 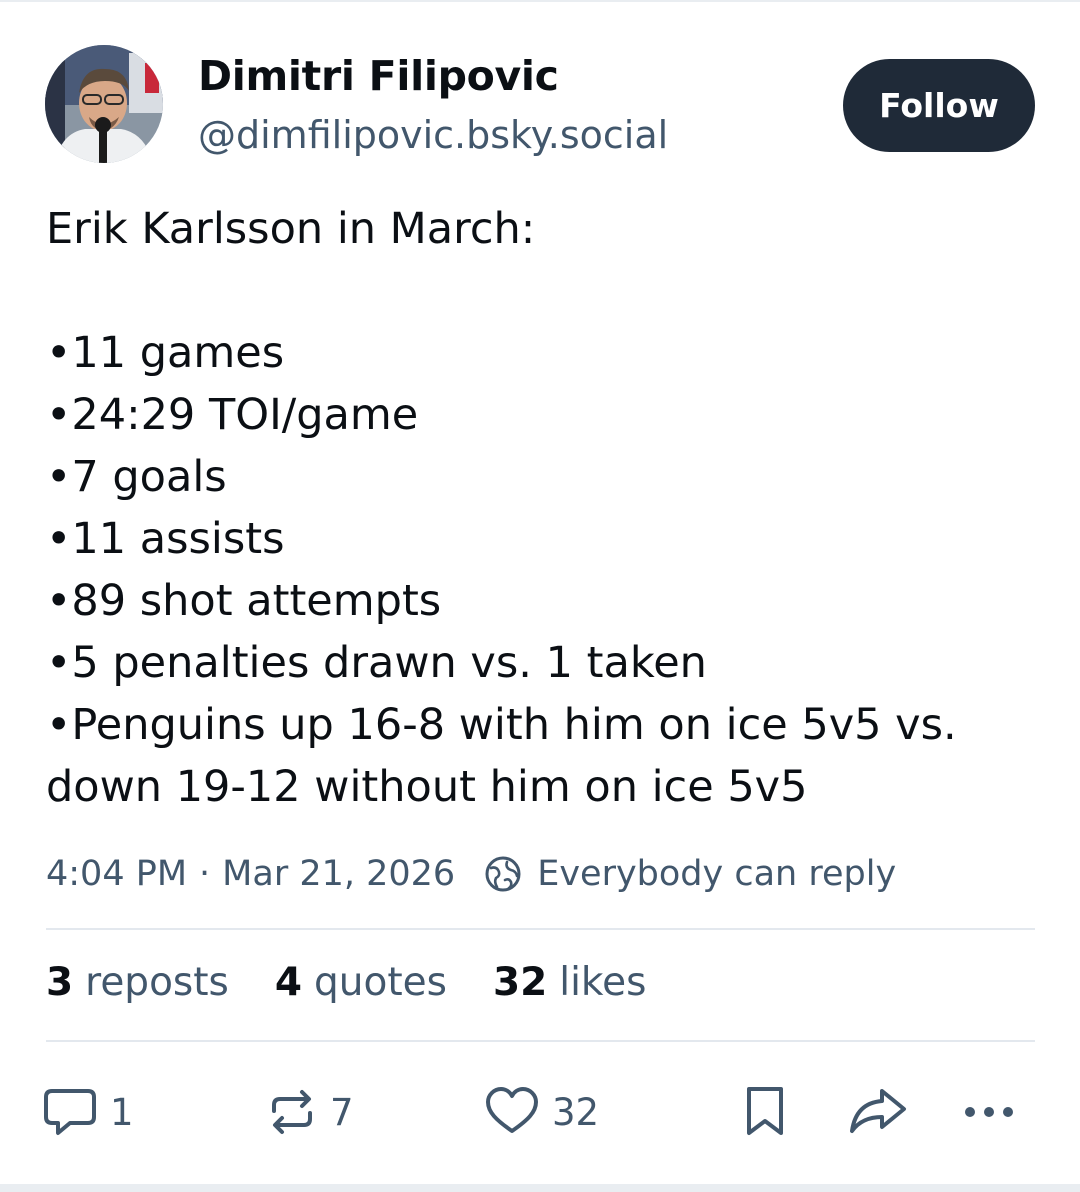 What do you see at coordinates (232, 415) in the screenshot?
I see `post-bullet: •24:29 TOI/game` at bounding box center [232, 415].